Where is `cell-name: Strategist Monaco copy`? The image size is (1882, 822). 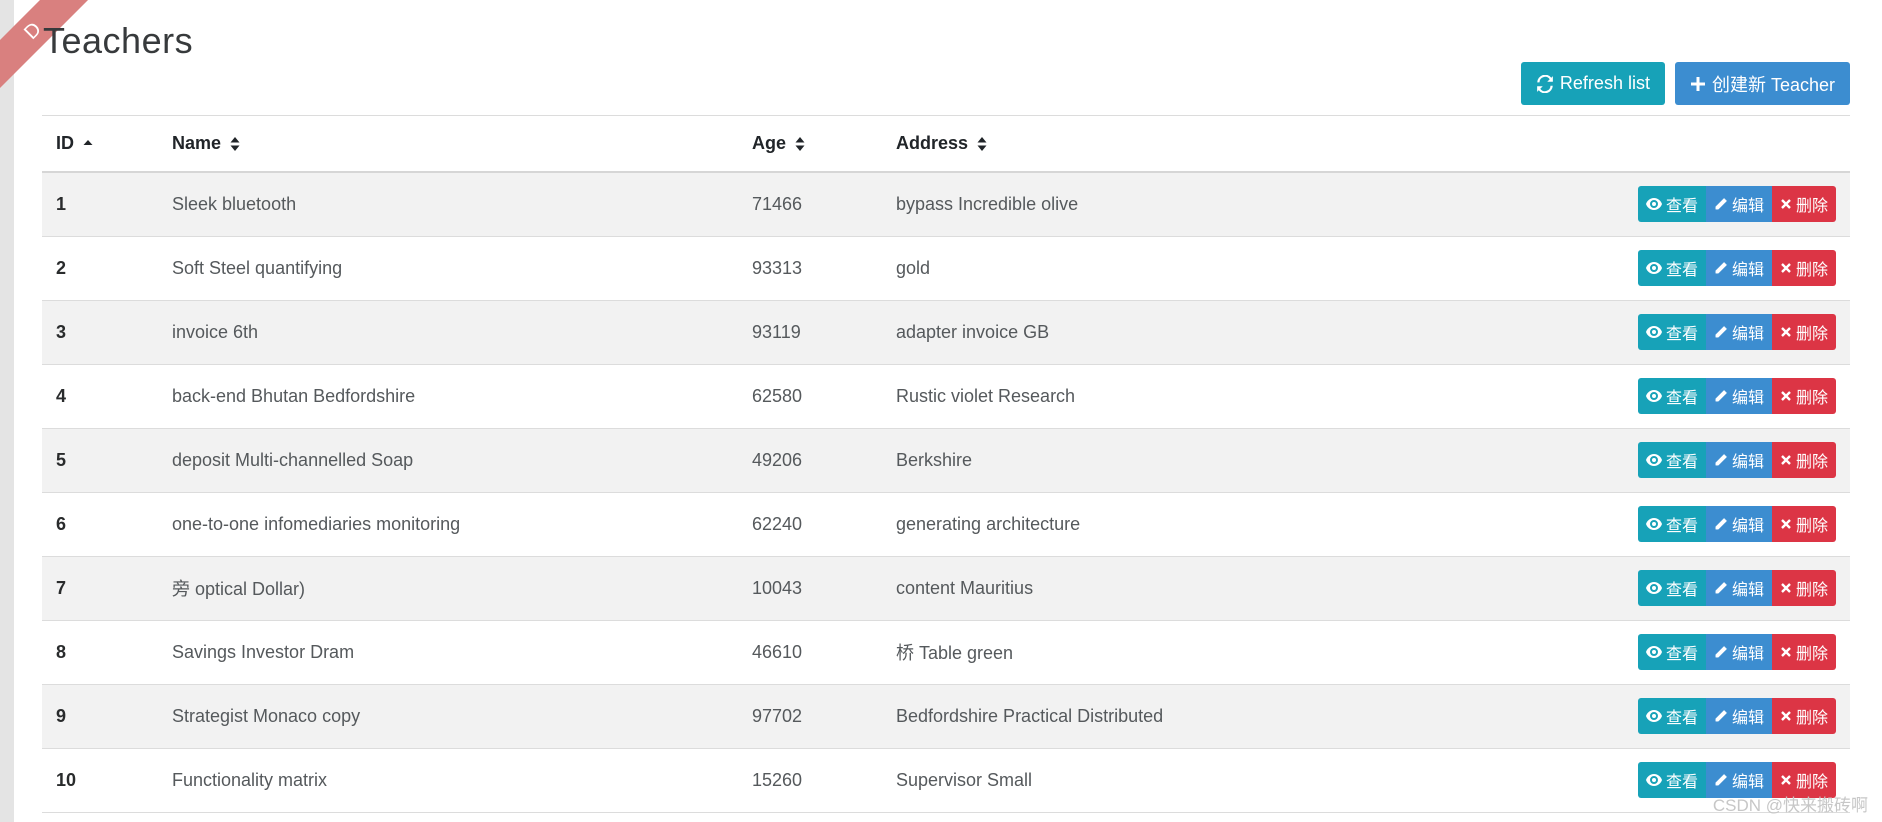
cell-name: Strategist Monaco copy is located at coordinates (448, 716).